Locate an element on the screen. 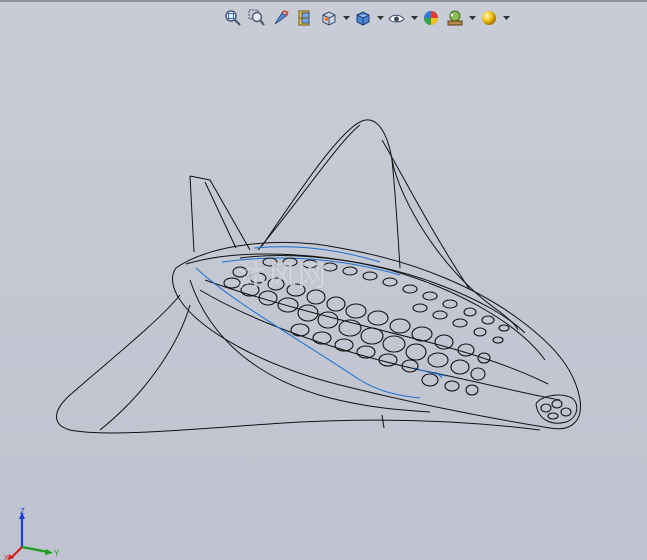  dorsal-fin-trailing-edge is located at coordinates (455, 245).